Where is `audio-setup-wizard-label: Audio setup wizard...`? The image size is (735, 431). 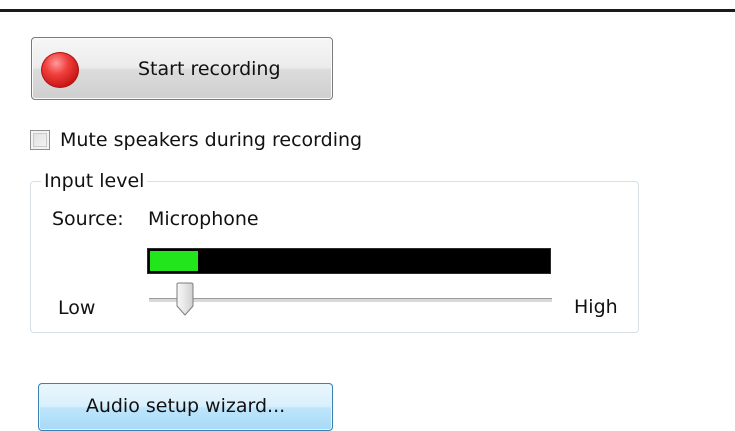 audio-setup-wizard-label: Audio setup wizard... is located at coordinates (185, 406).